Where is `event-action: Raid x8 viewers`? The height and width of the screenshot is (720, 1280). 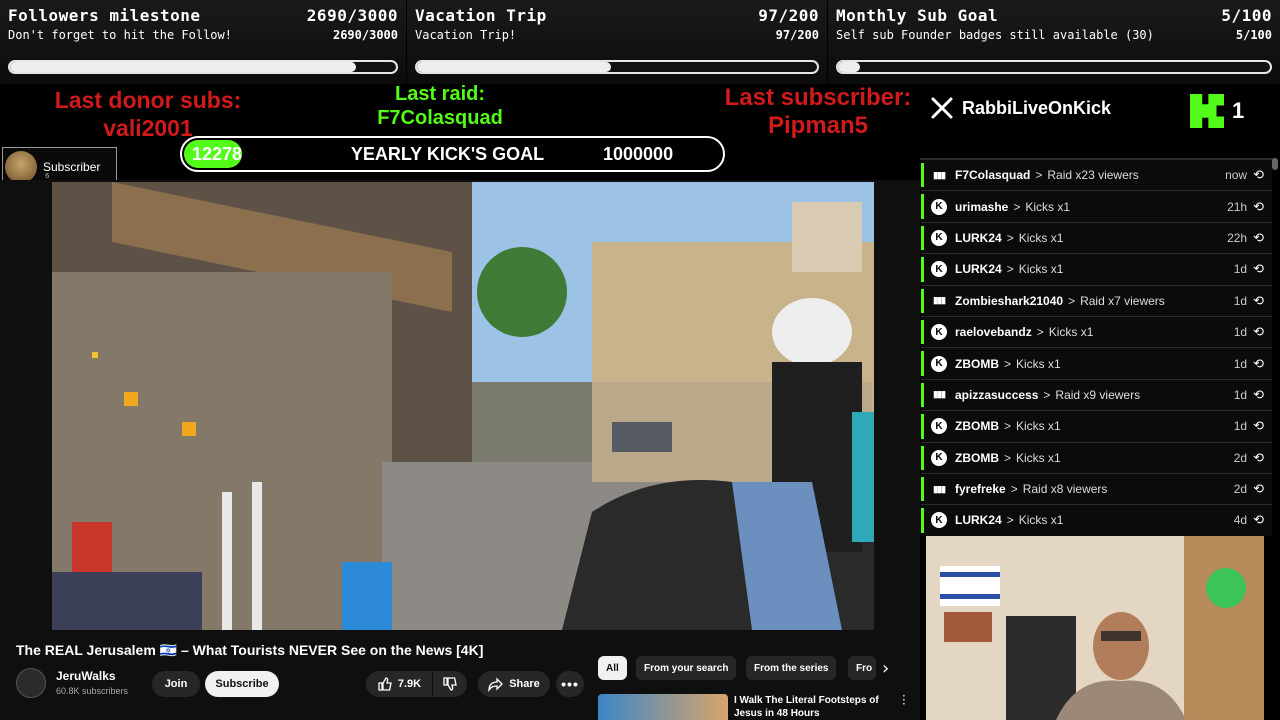 event-action: Raid x8 viewers is located at coordinates (1065, 489).